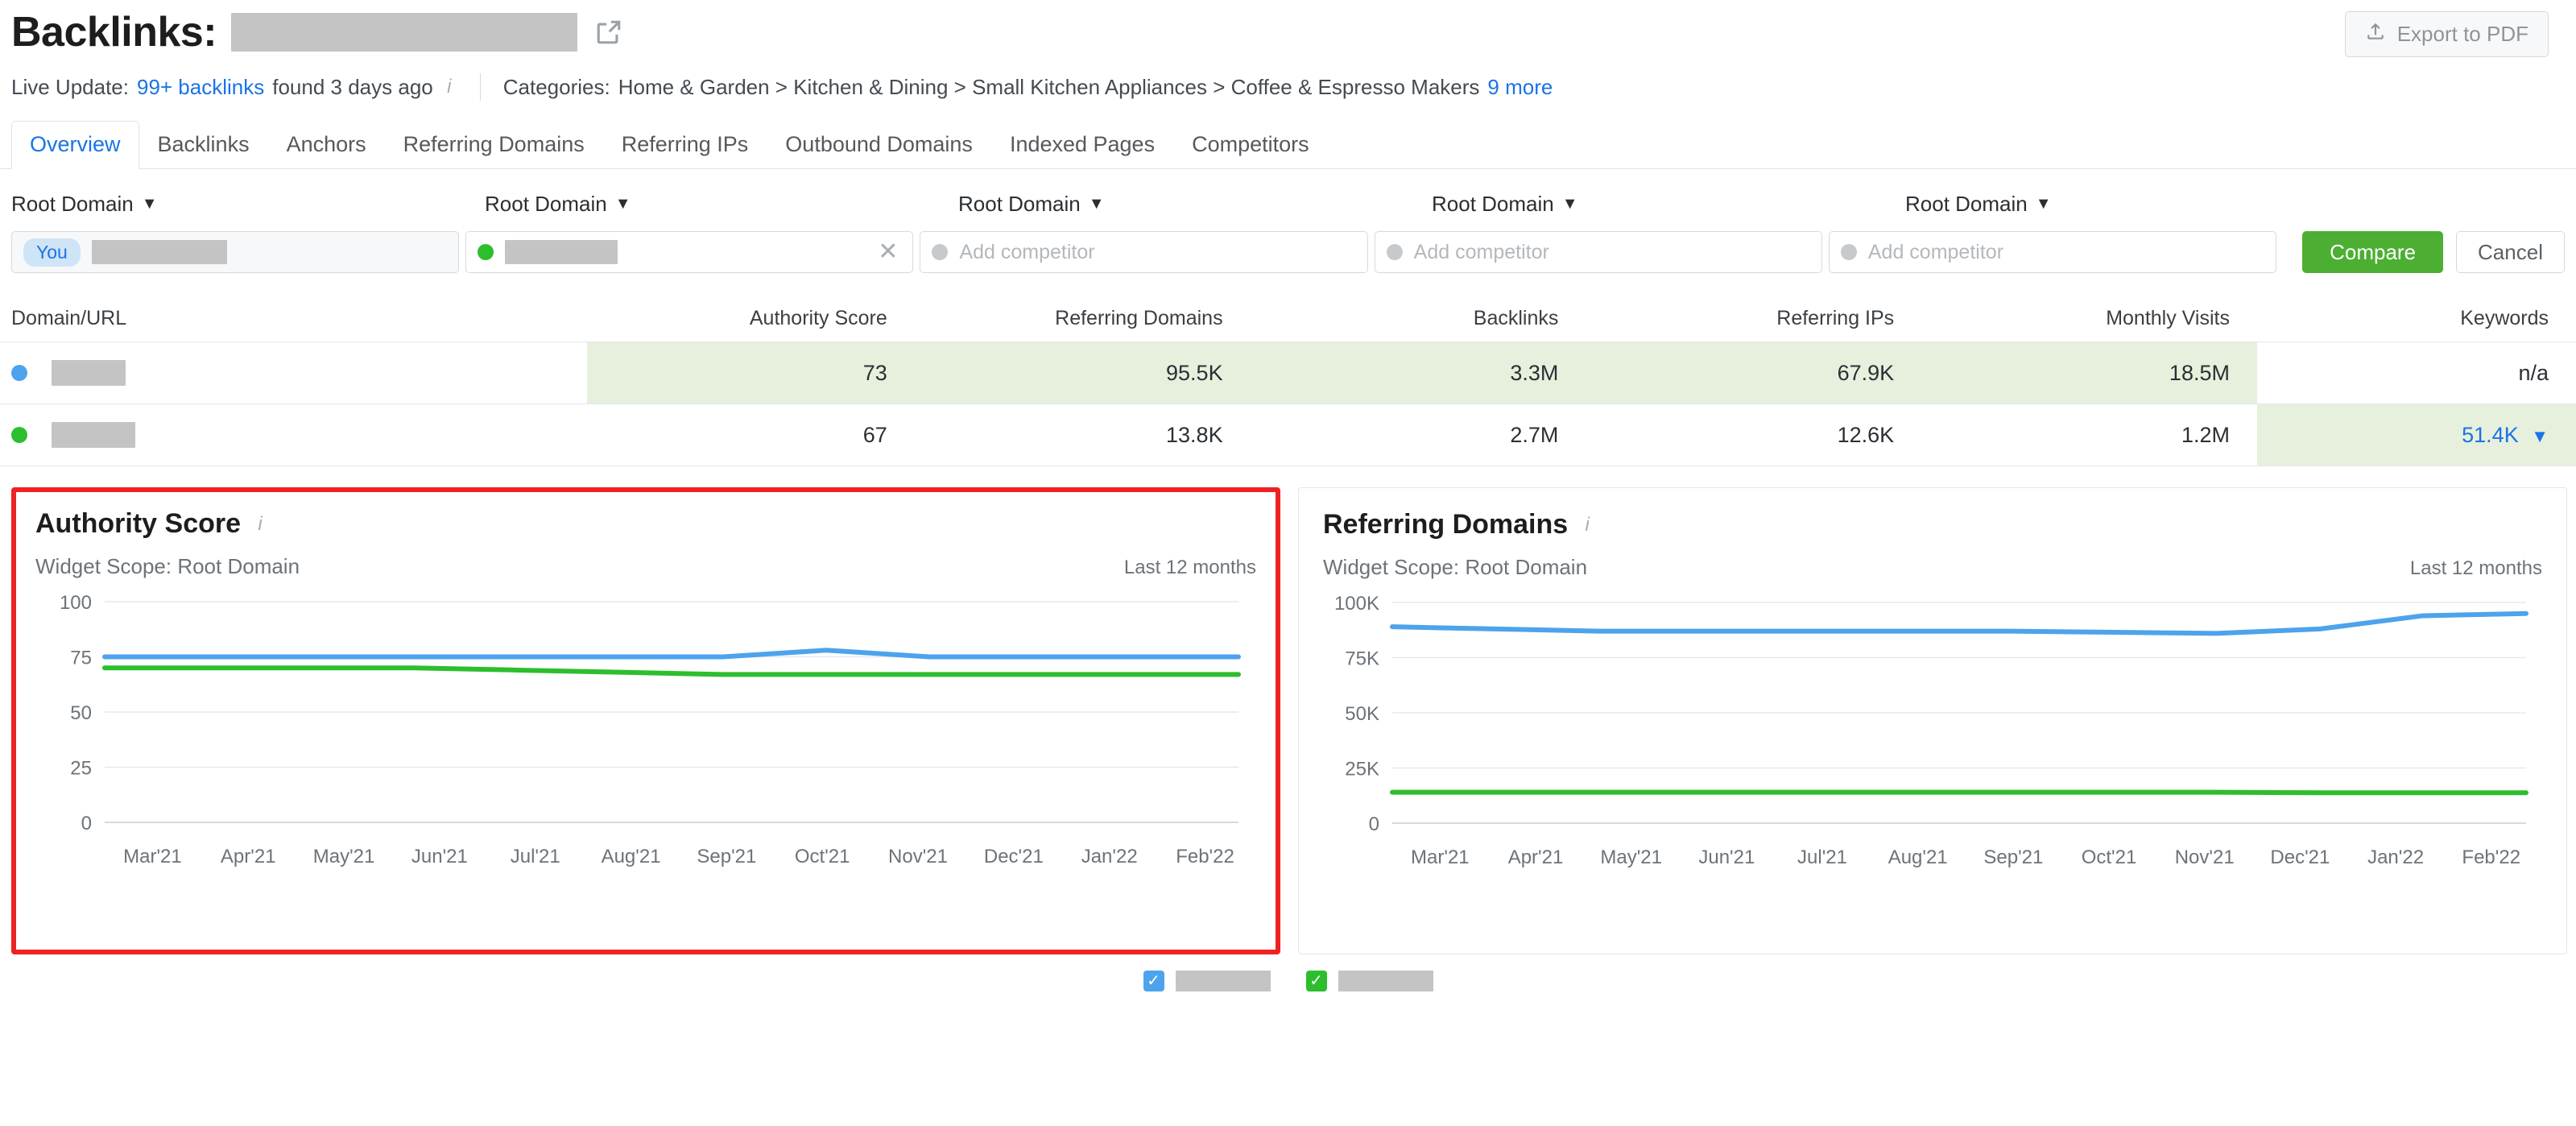 The image size is (2576, 1126). What do you see at coordinates (751, 373) in the screenshot?
I see `row0-authority-score: 73` at bounding box center [751, 373].